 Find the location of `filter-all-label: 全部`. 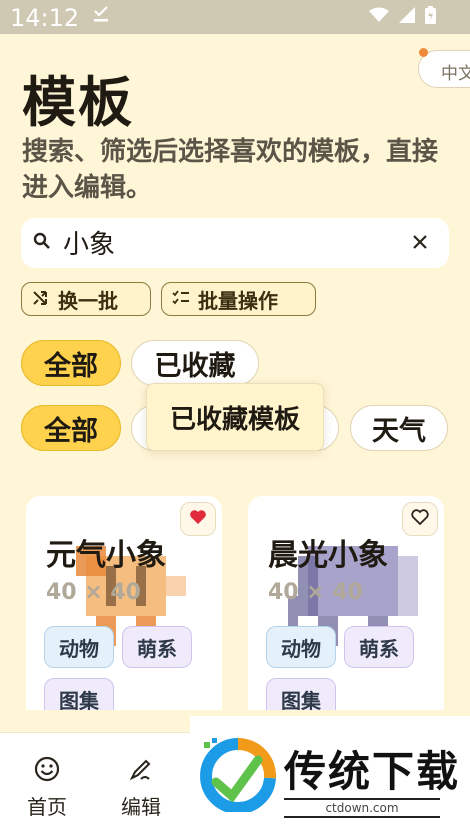

filter-all-label: 全部 is located at coordinates (71, 366).